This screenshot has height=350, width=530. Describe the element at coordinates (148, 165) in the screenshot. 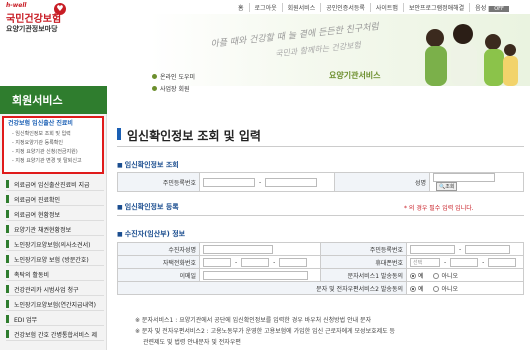

I see `section-title-search: 임신확인정보 조회` at that location.